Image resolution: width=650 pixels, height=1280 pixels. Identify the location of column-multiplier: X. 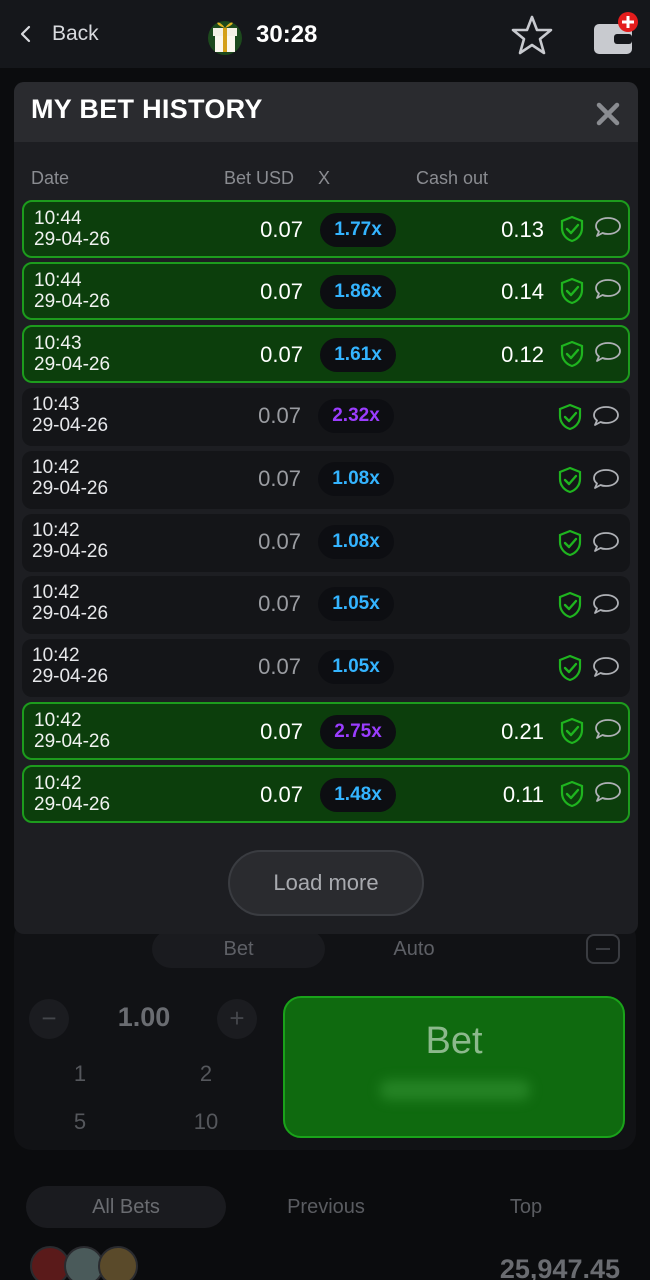
(324, 178).